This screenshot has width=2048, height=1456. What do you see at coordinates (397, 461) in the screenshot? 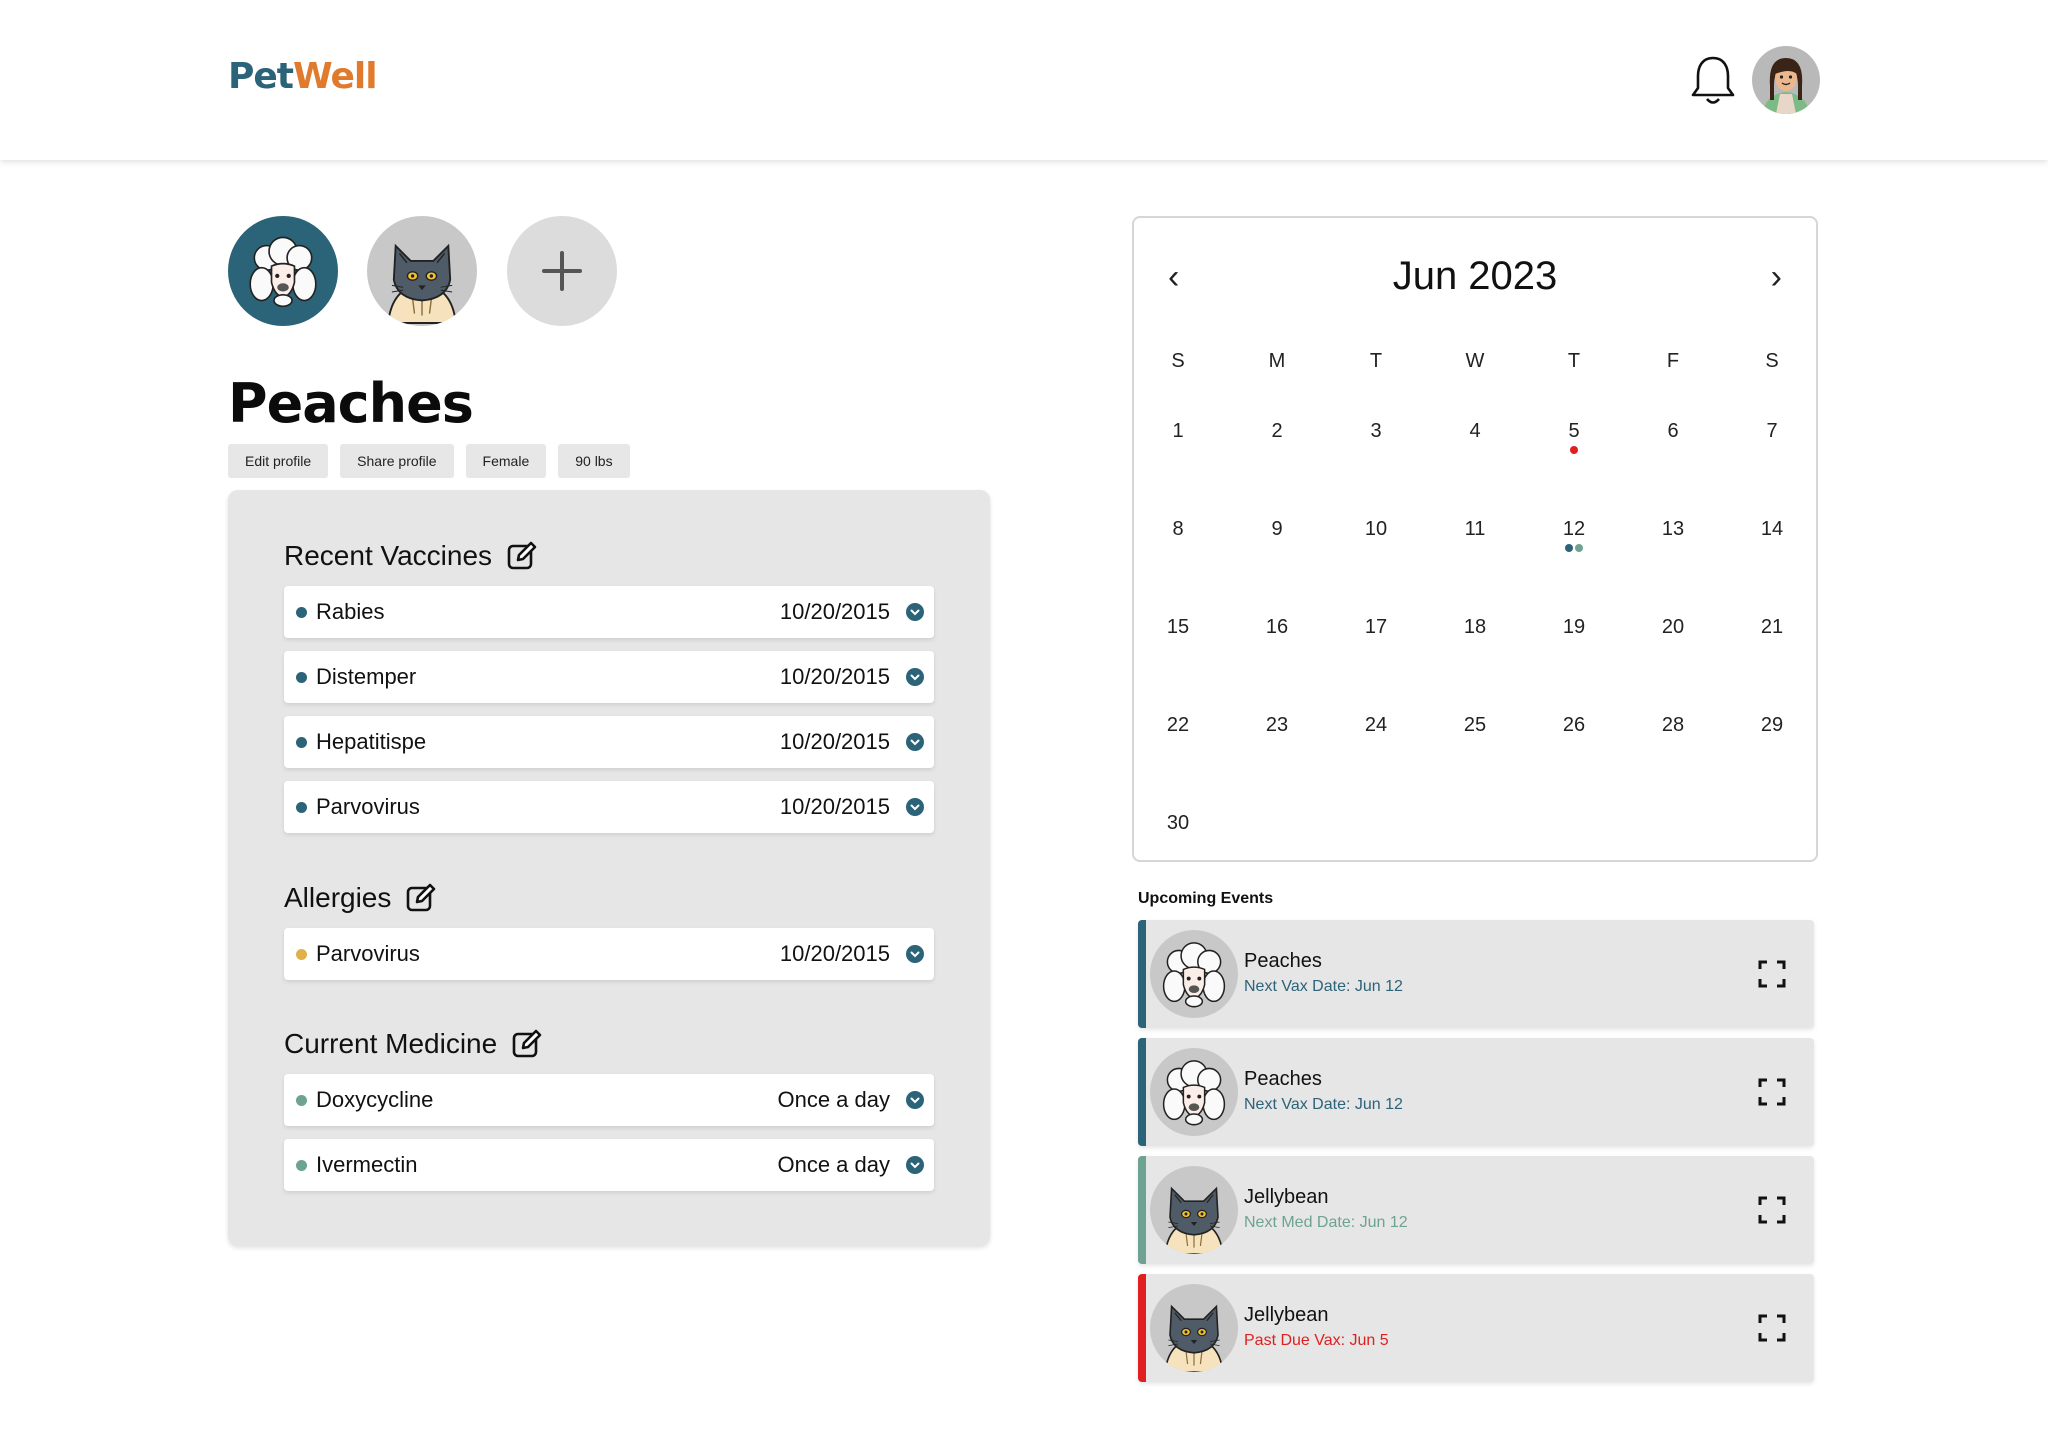
I see `share-profile-button: Share profile` at bounding box center [397, 461].